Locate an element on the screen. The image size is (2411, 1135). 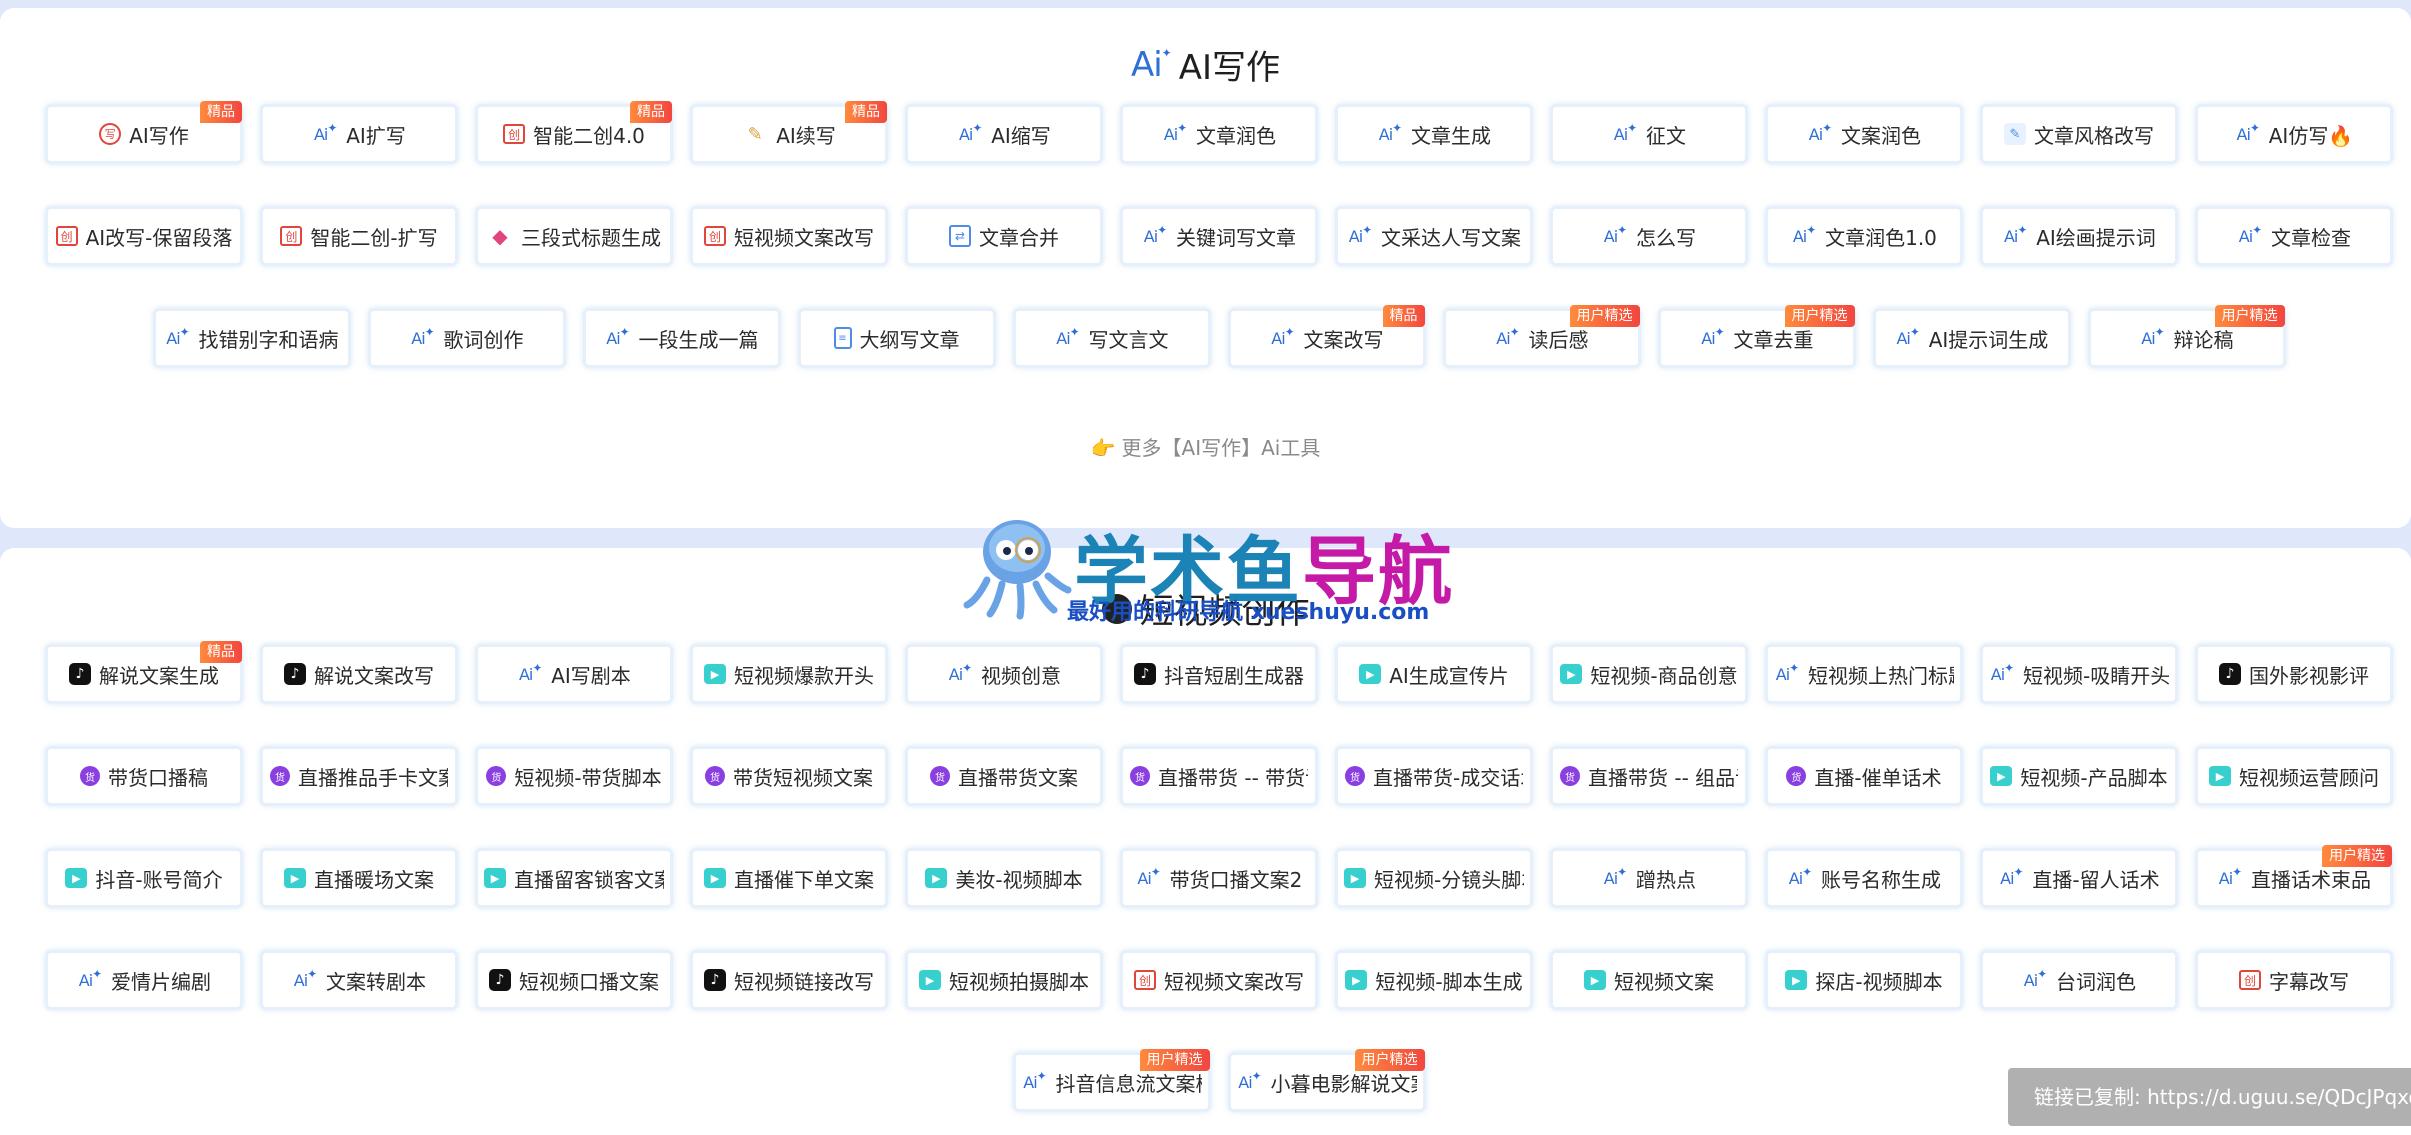
tool-card-label: 怎么写 is located at coordinates (1666, 237).